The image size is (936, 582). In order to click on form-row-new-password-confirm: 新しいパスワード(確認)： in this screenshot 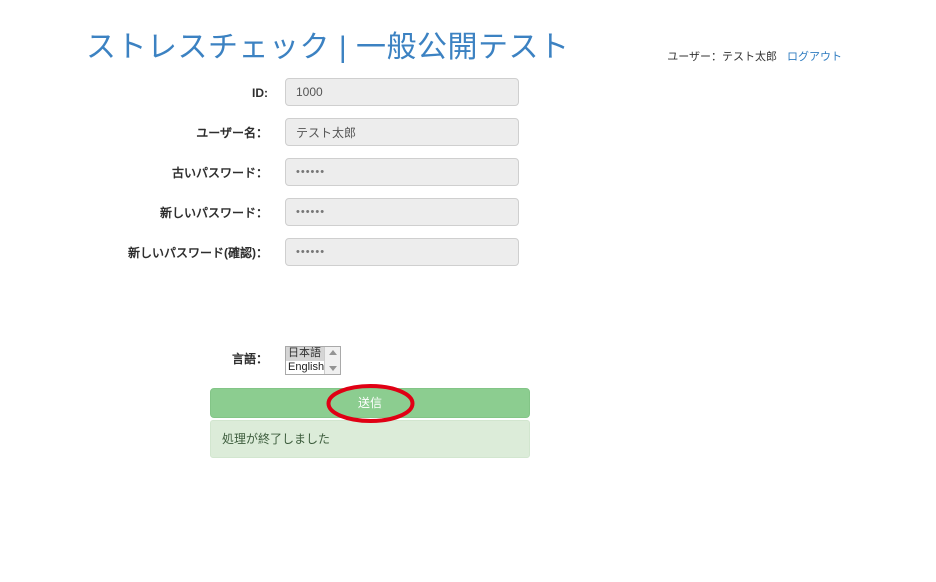, I will do `click(468, 257)`.